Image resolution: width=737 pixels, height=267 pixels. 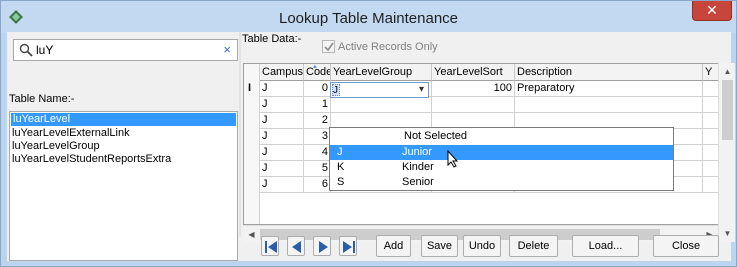 What do you see at coordinates (473, 89) in the screenshot?
I see `grid-cell: 100` at bounding box center [473, 89].